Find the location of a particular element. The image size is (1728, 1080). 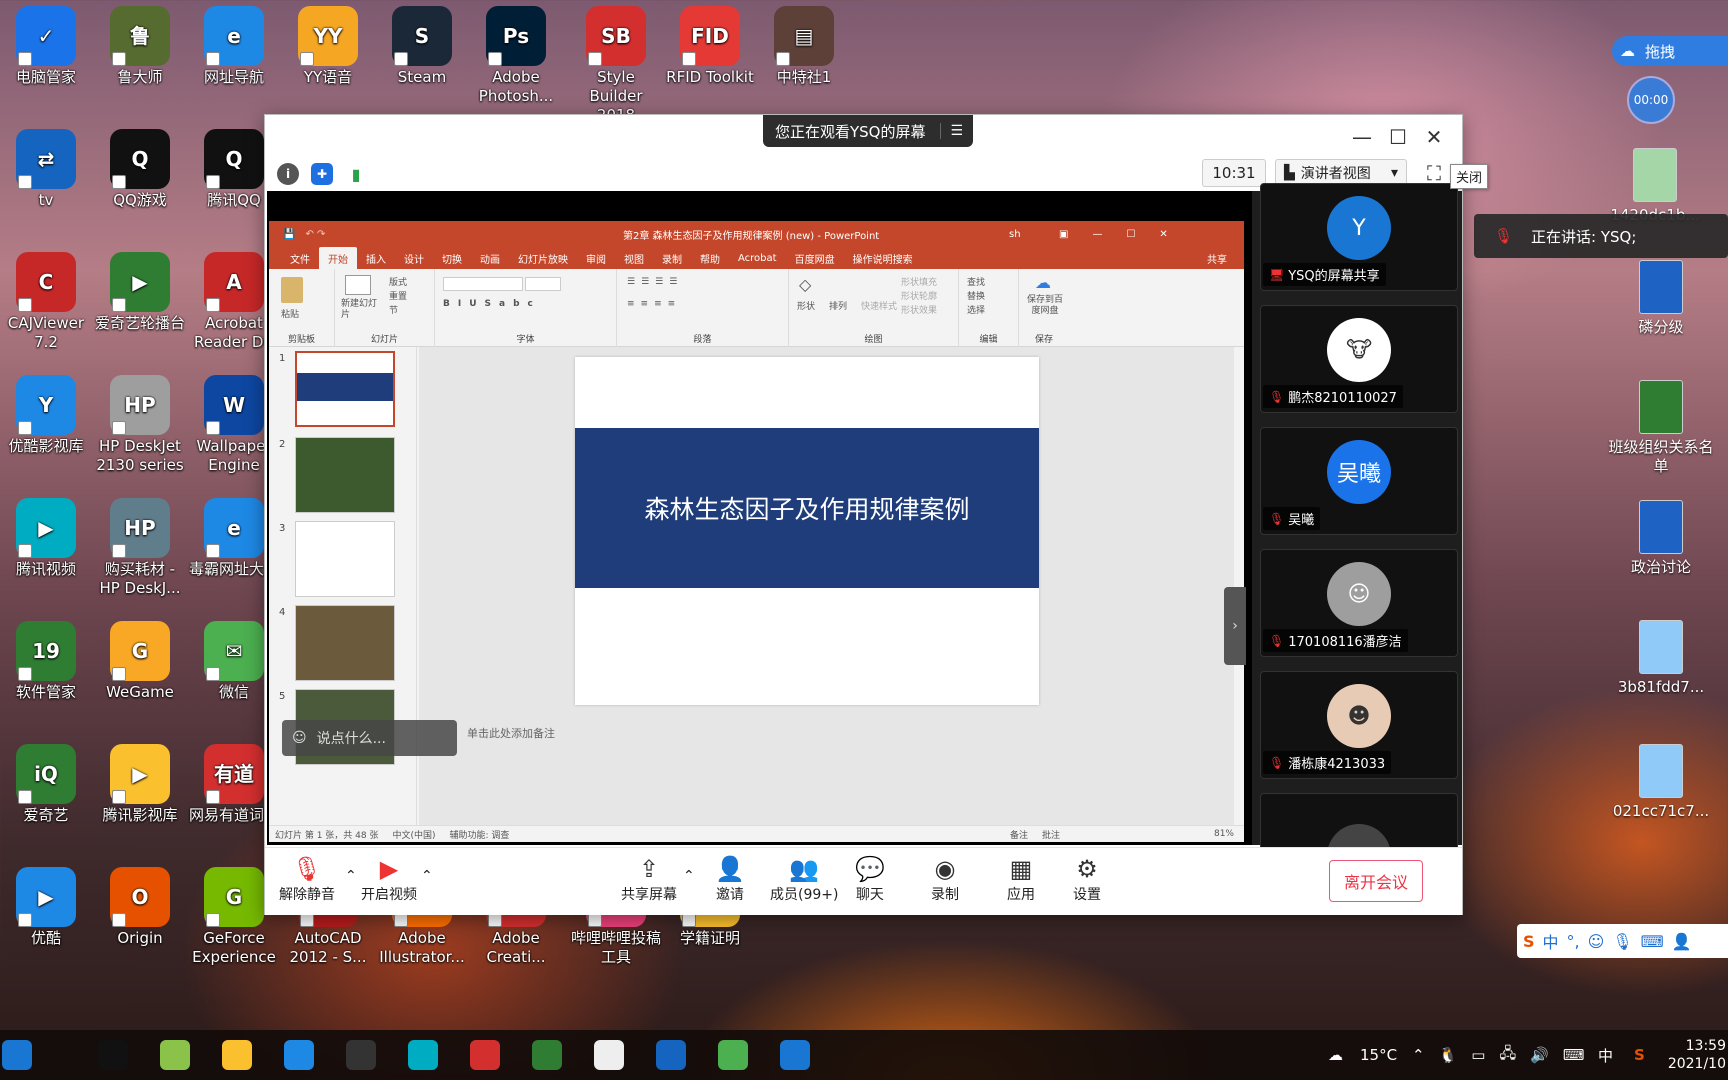

video-editor-icon is located at coordinates (361, 1055).